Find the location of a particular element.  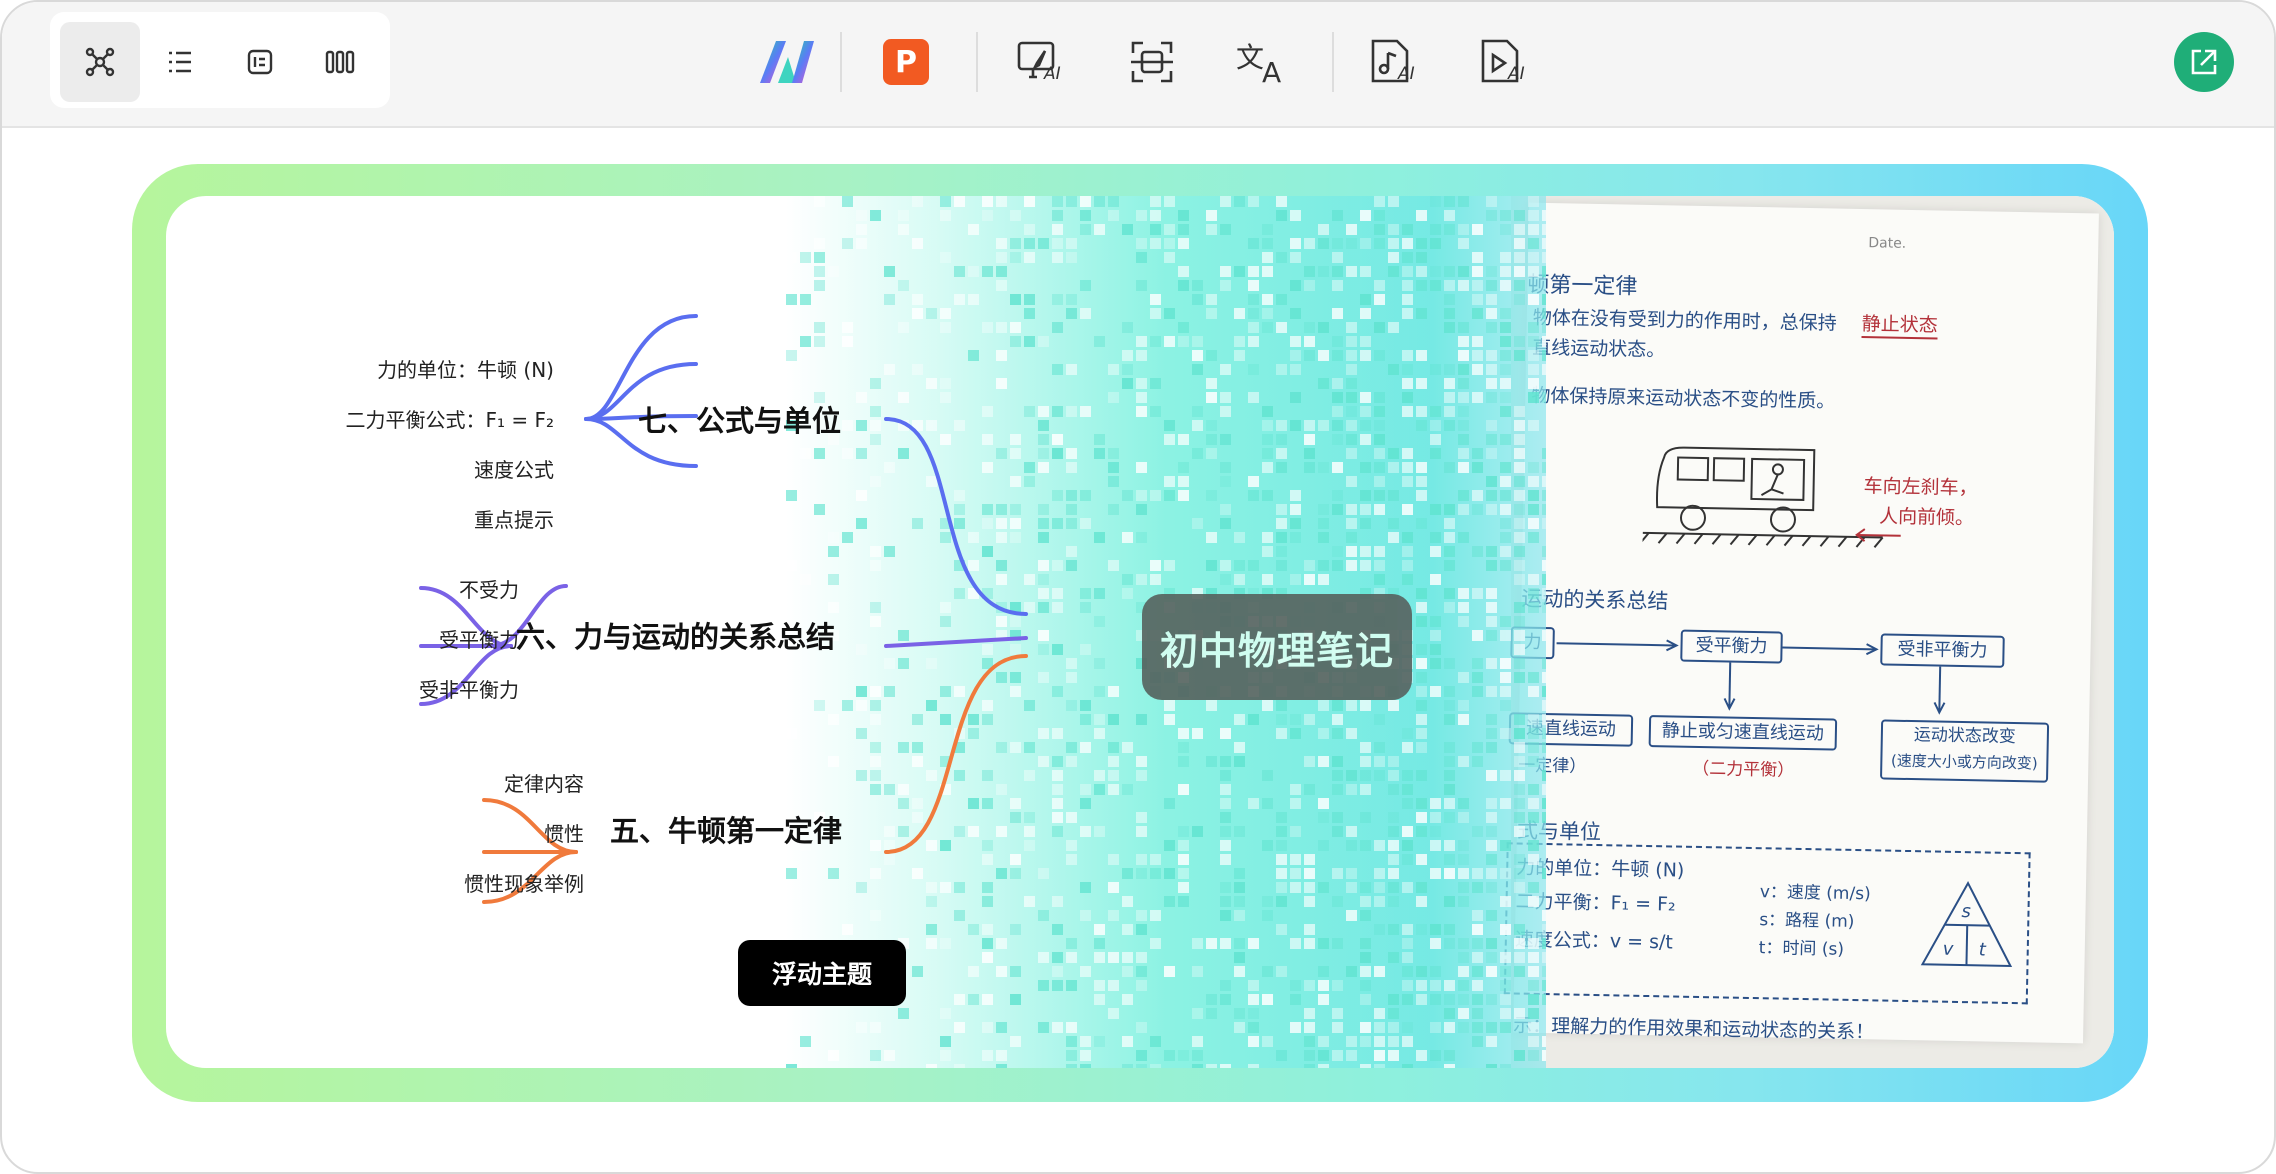

note-law-line2: 直线运动状态。 is located at coordinates (1599, 349).